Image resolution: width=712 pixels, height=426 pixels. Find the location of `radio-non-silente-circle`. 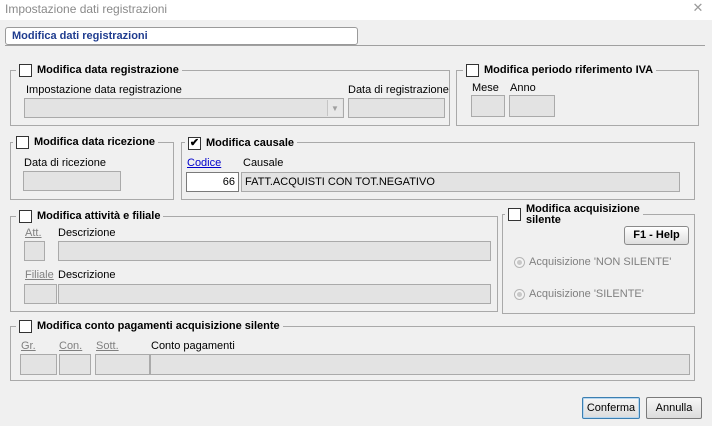

radio-non-silente-circle is located at coordinates (519, 262).